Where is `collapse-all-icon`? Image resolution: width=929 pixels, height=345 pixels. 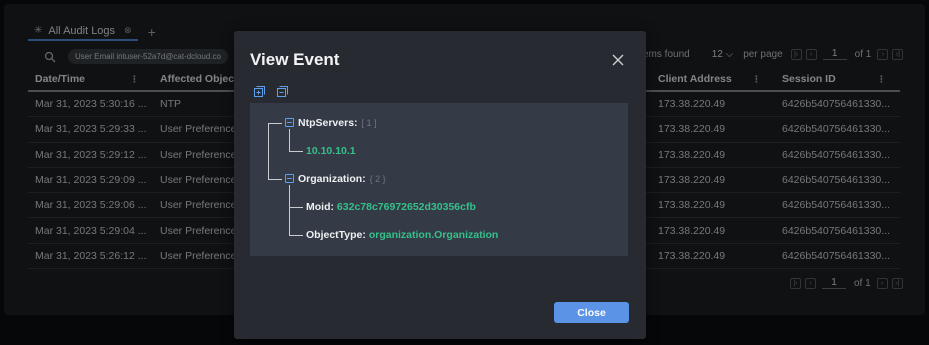
collapse-all-icon is located at coordinates (282, 91).